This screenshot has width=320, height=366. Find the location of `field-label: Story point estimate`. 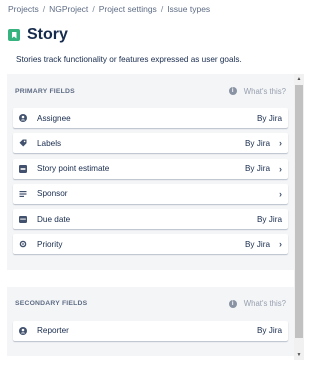

field-label: Story point estimate is located at coordinates (73, 169).